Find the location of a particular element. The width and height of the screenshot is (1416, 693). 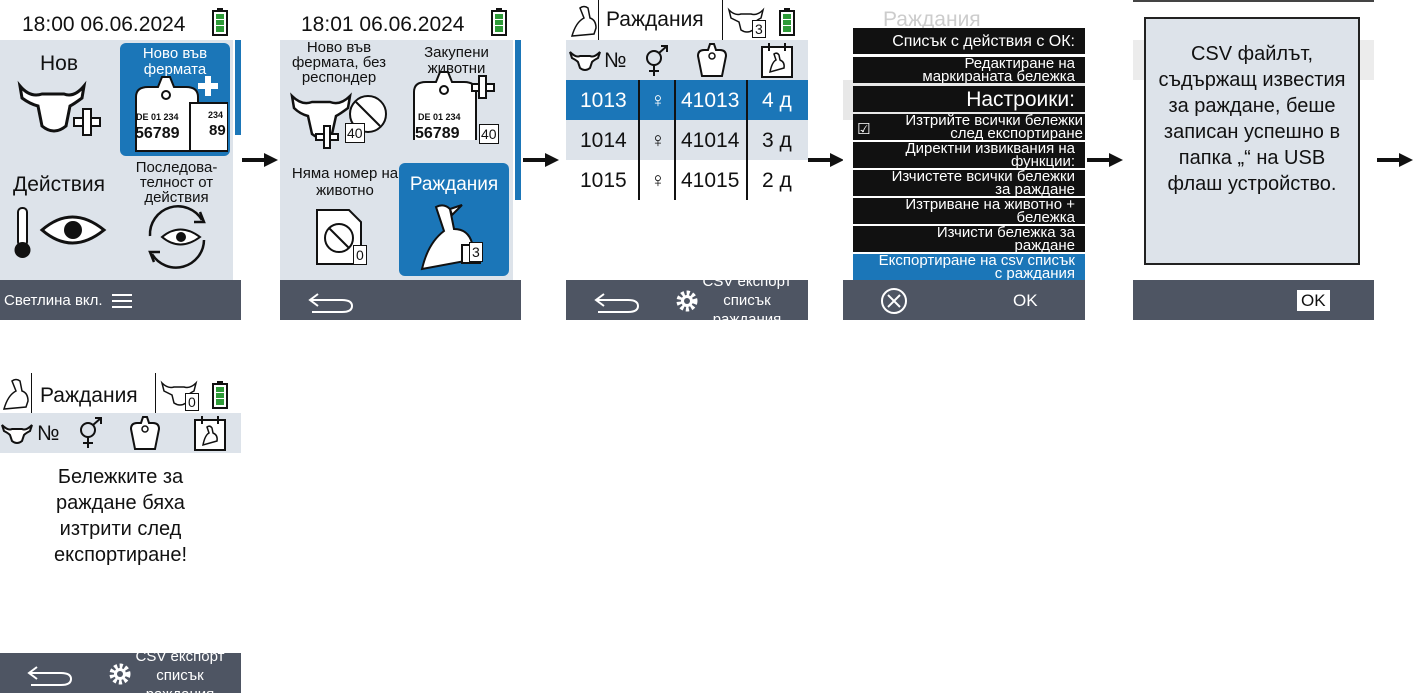

count-badge: 3 is located at coordinates (759, 29).